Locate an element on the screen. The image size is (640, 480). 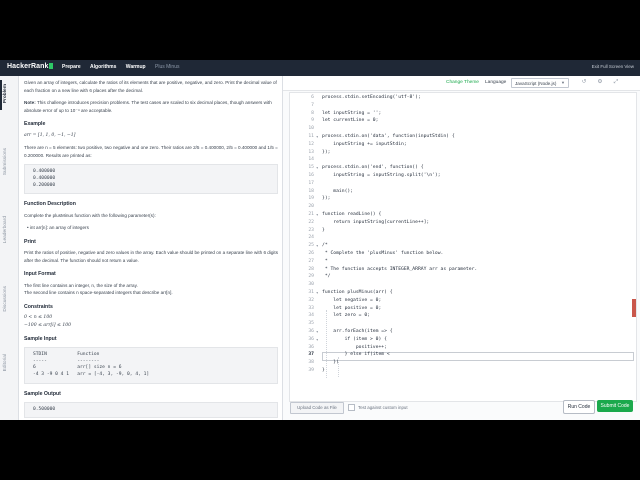
code-text: /* is located at coordinates (325, 246).